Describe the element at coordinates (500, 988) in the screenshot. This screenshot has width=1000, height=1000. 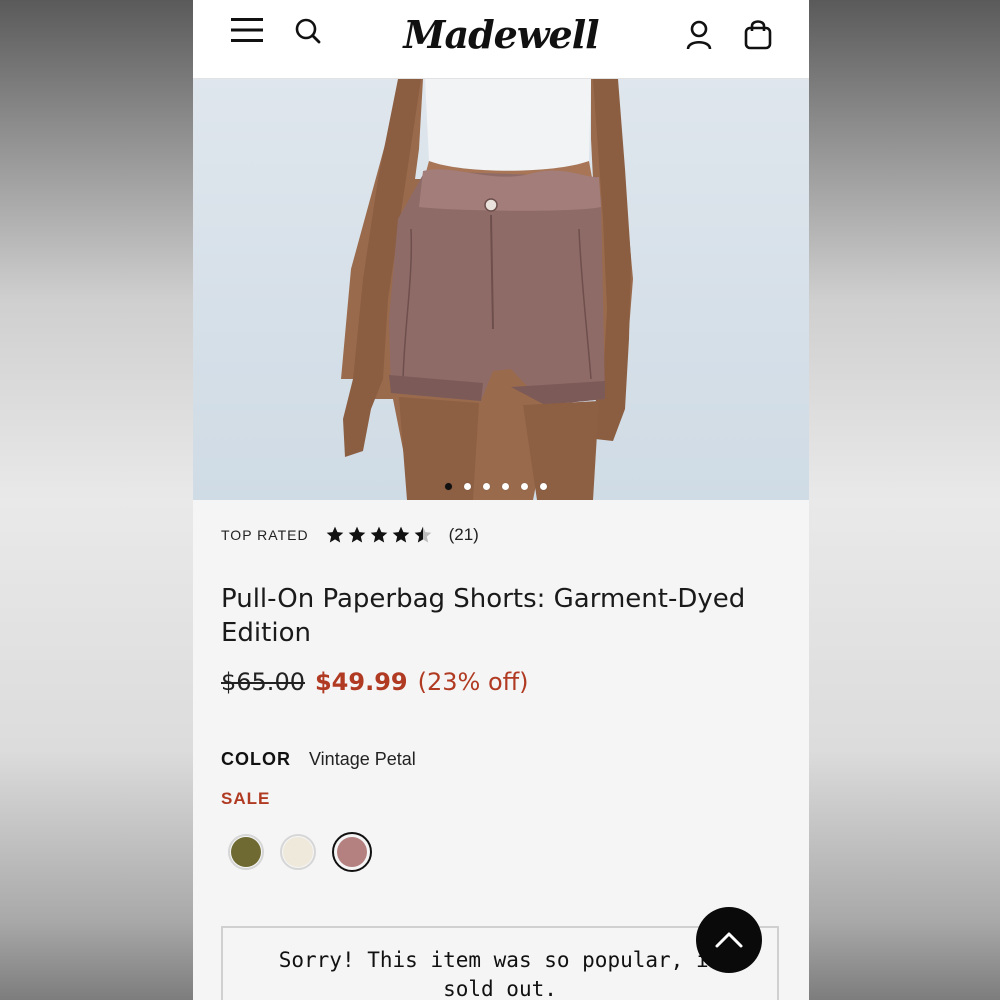
I see `sold-out-line-2: sold out.` at that location.